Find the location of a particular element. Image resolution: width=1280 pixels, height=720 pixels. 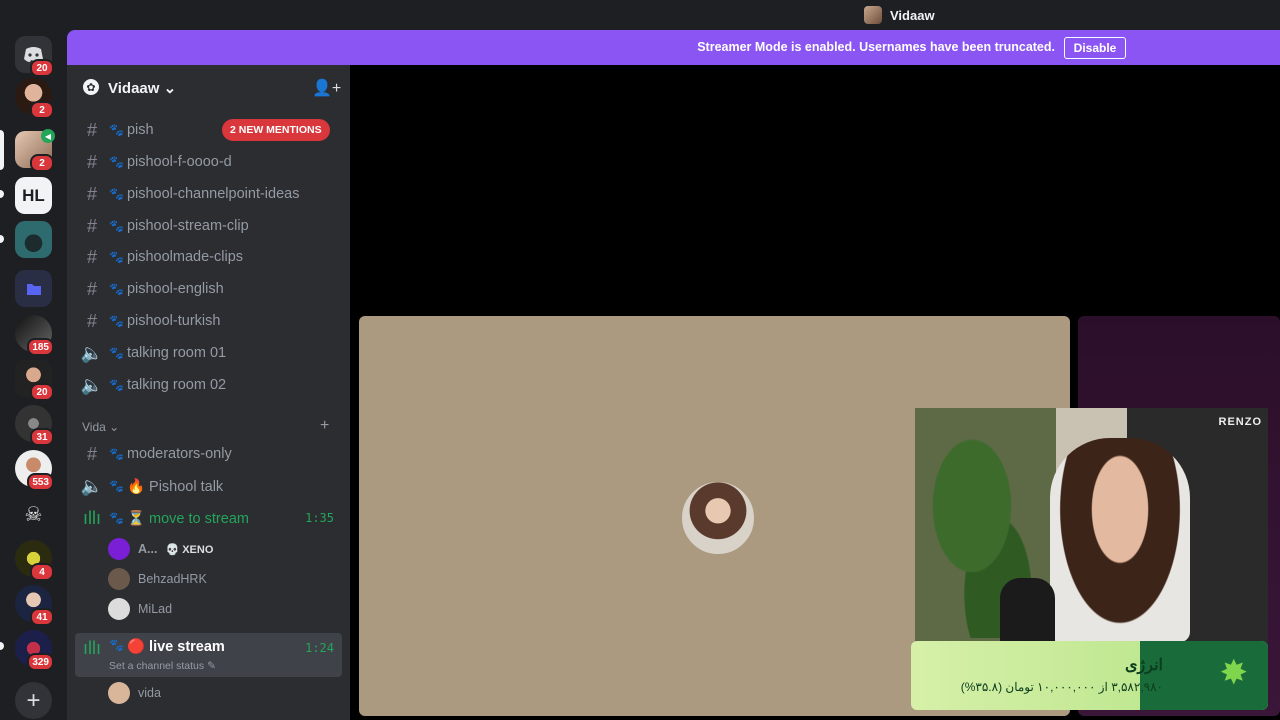

server-avatar-3: 20 is located at coordinates (34, 380).